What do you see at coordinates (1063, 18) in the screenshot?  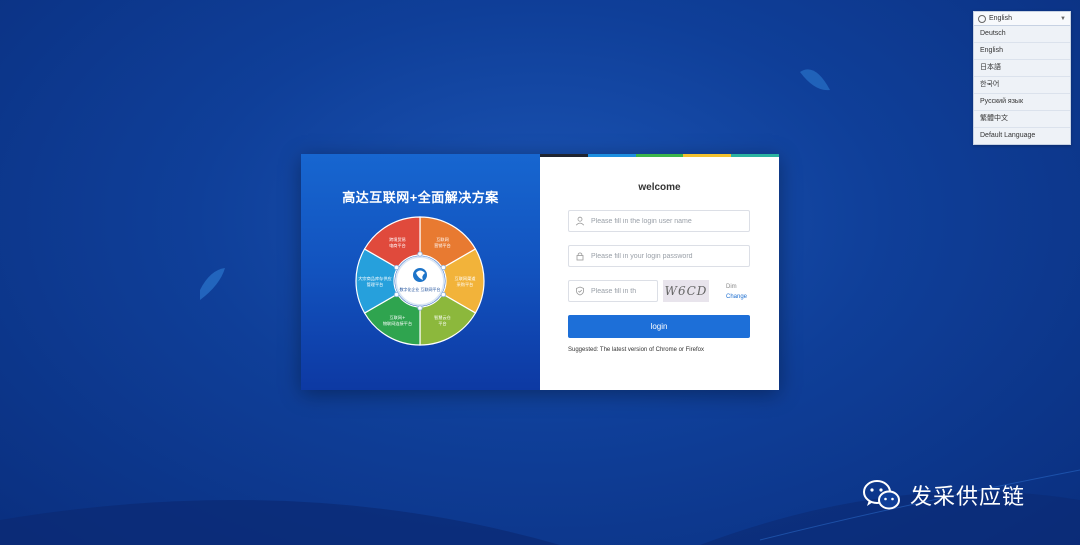 I see `chevron-down-icon: ▼` at bounding box center [1063, 18].